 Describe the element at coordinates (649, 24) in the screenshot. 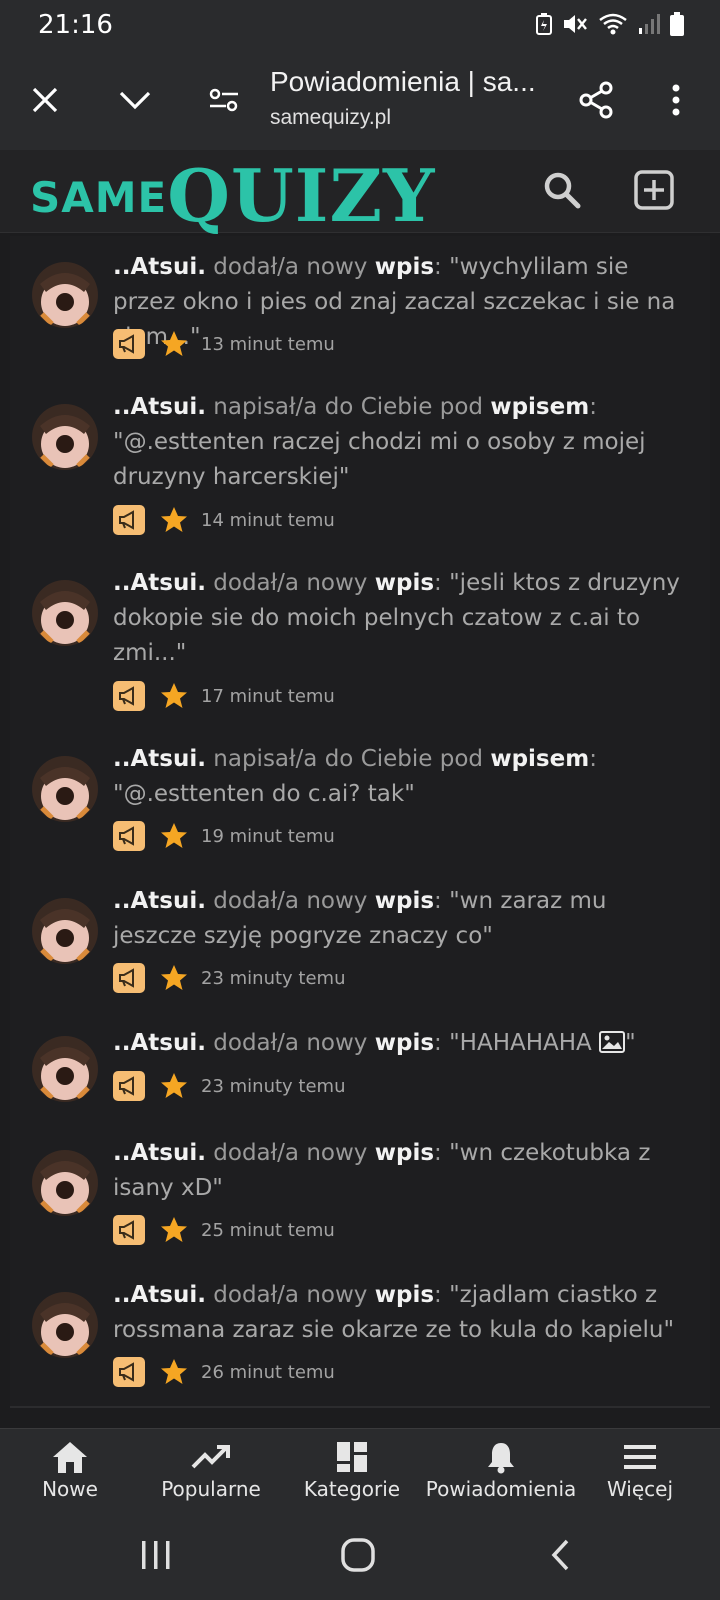

I see `signal-icon` at that location.